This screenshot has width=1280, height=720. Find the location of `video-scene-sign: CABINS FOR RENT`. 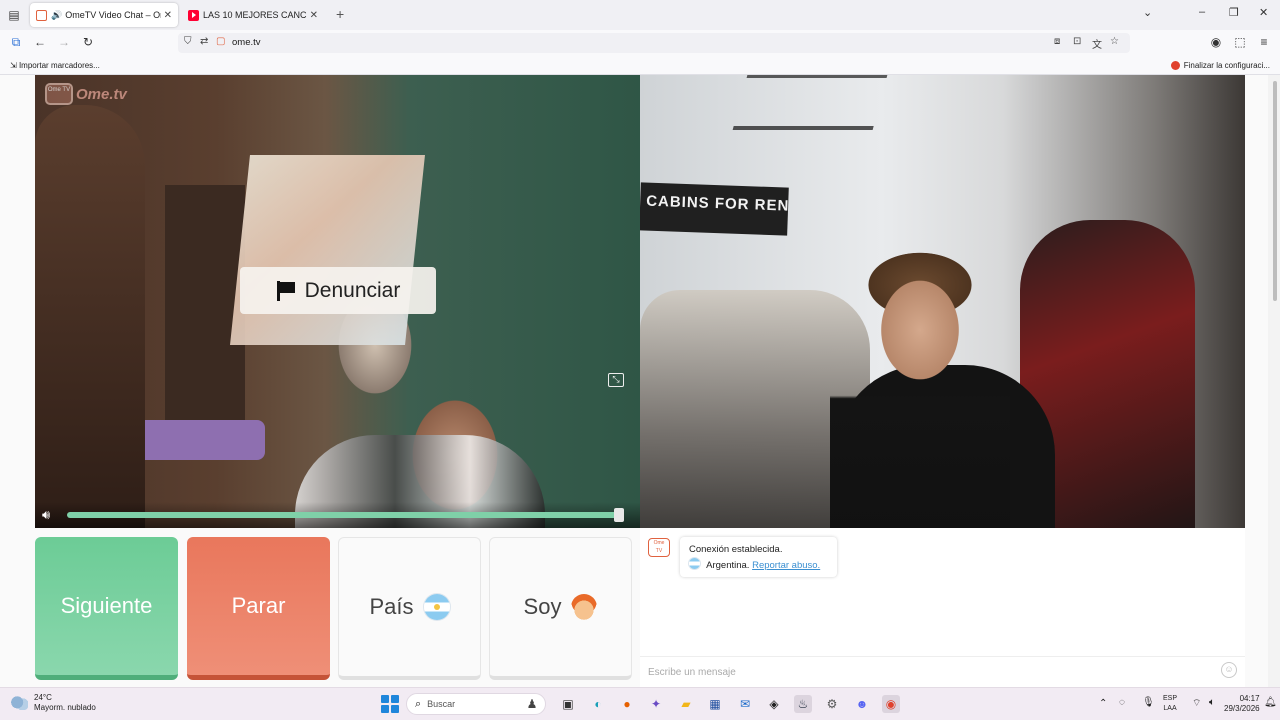

video-scene-sign: CABINS FOR RENT is located at coordinates (714, 209).